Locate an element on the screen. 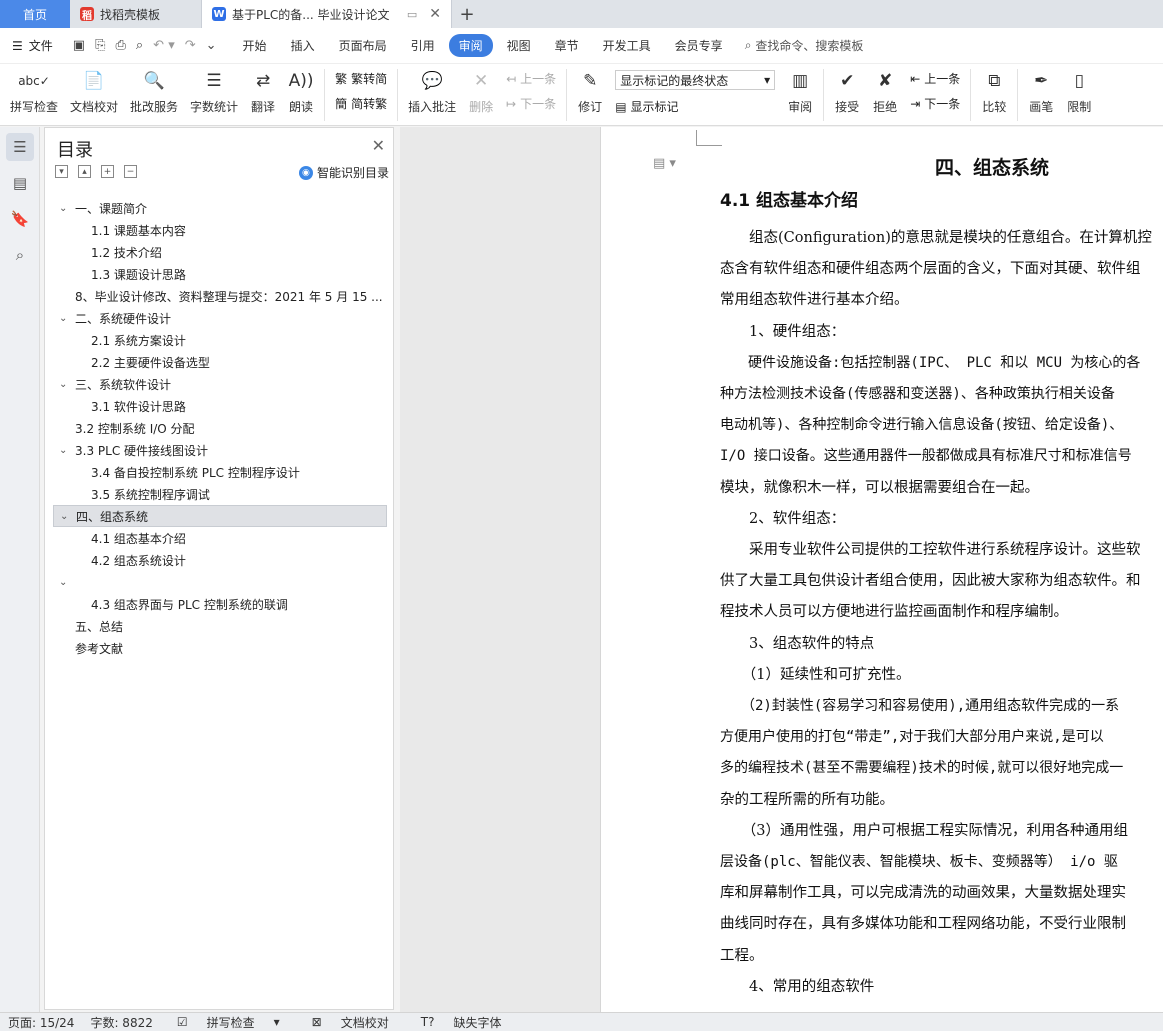  menu-insert: 插入 is located at coordinates (303, 45).